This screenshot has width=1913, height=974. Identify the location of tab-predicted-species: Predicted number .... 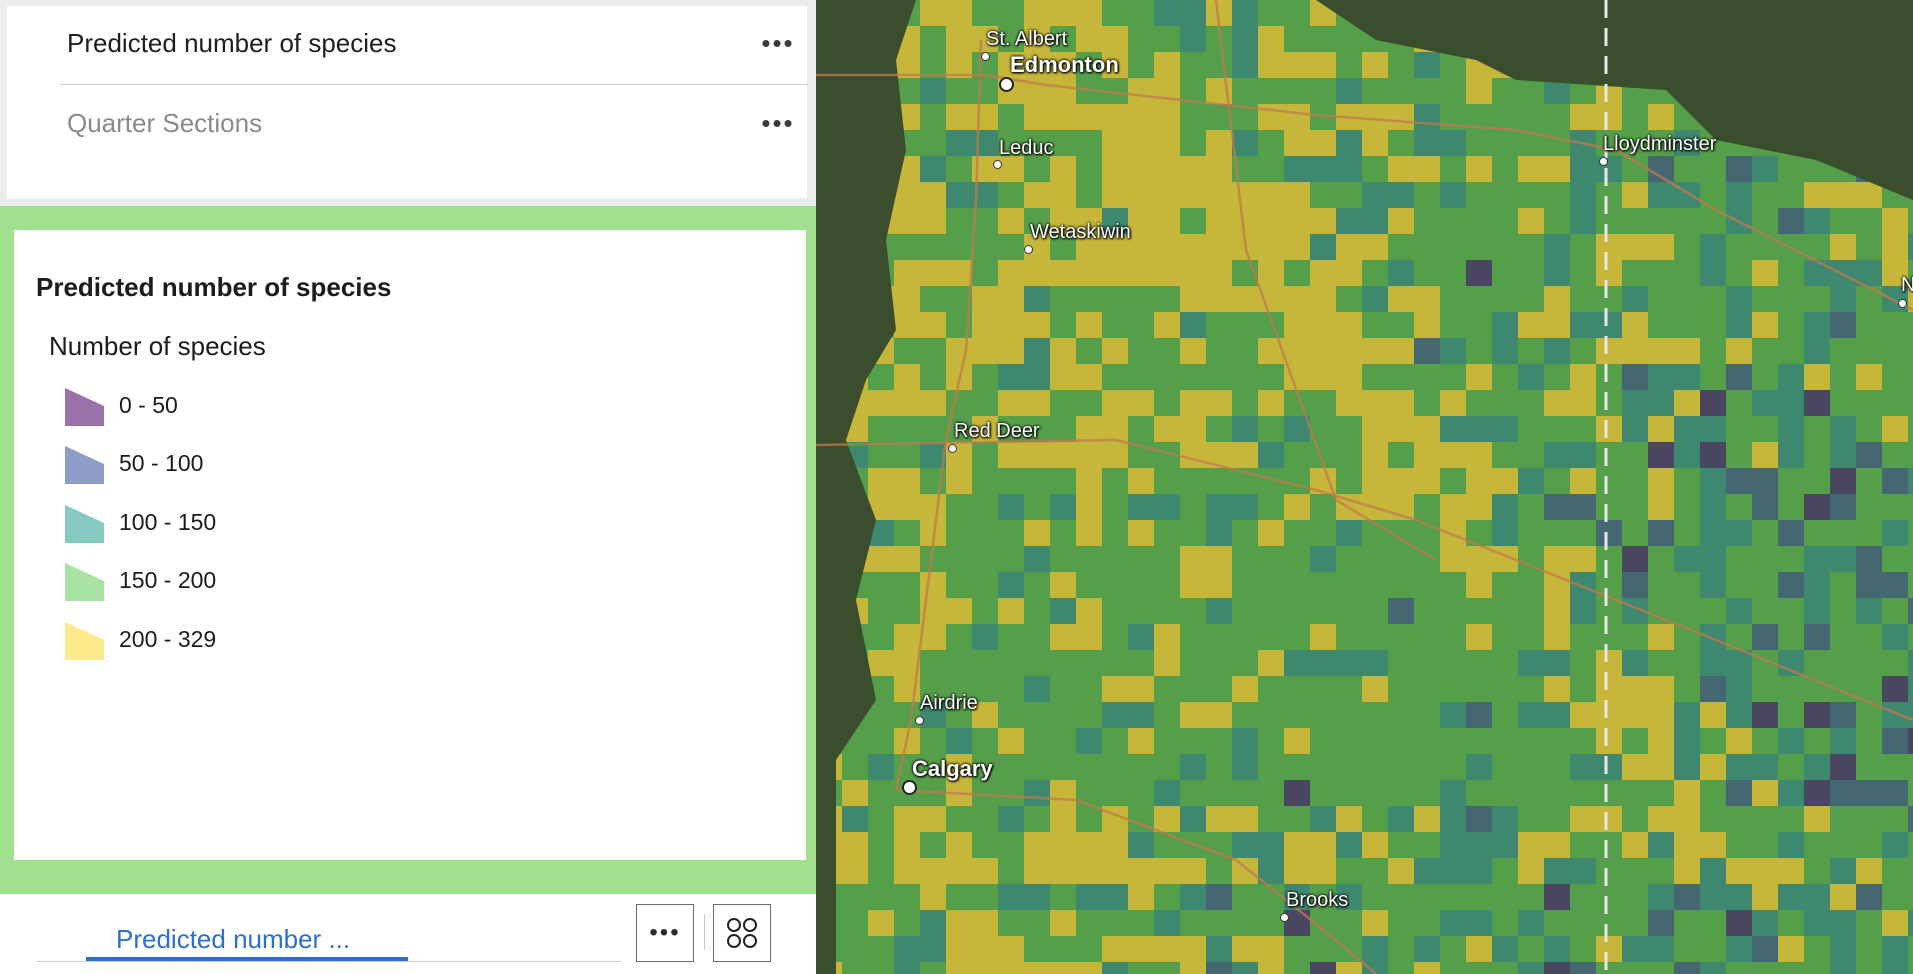
(247, 930).